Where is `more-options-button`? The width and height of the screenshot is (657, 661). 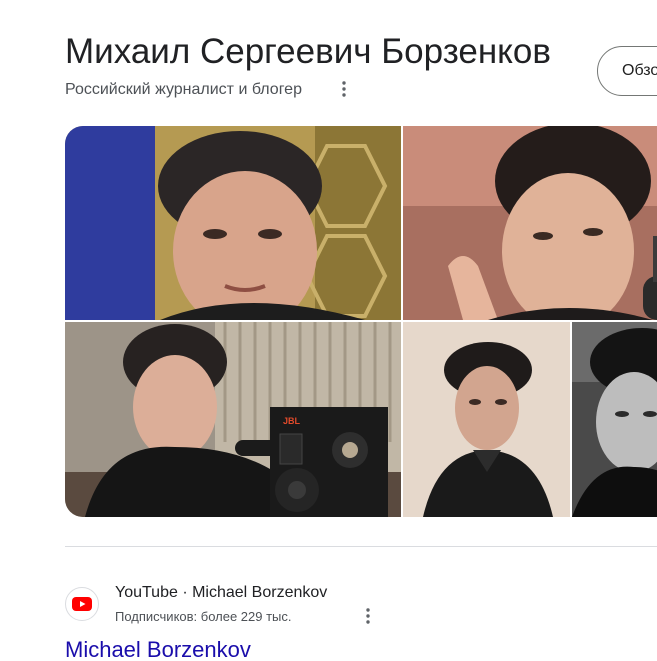 more-options-button is located at coordinates (344, 89).